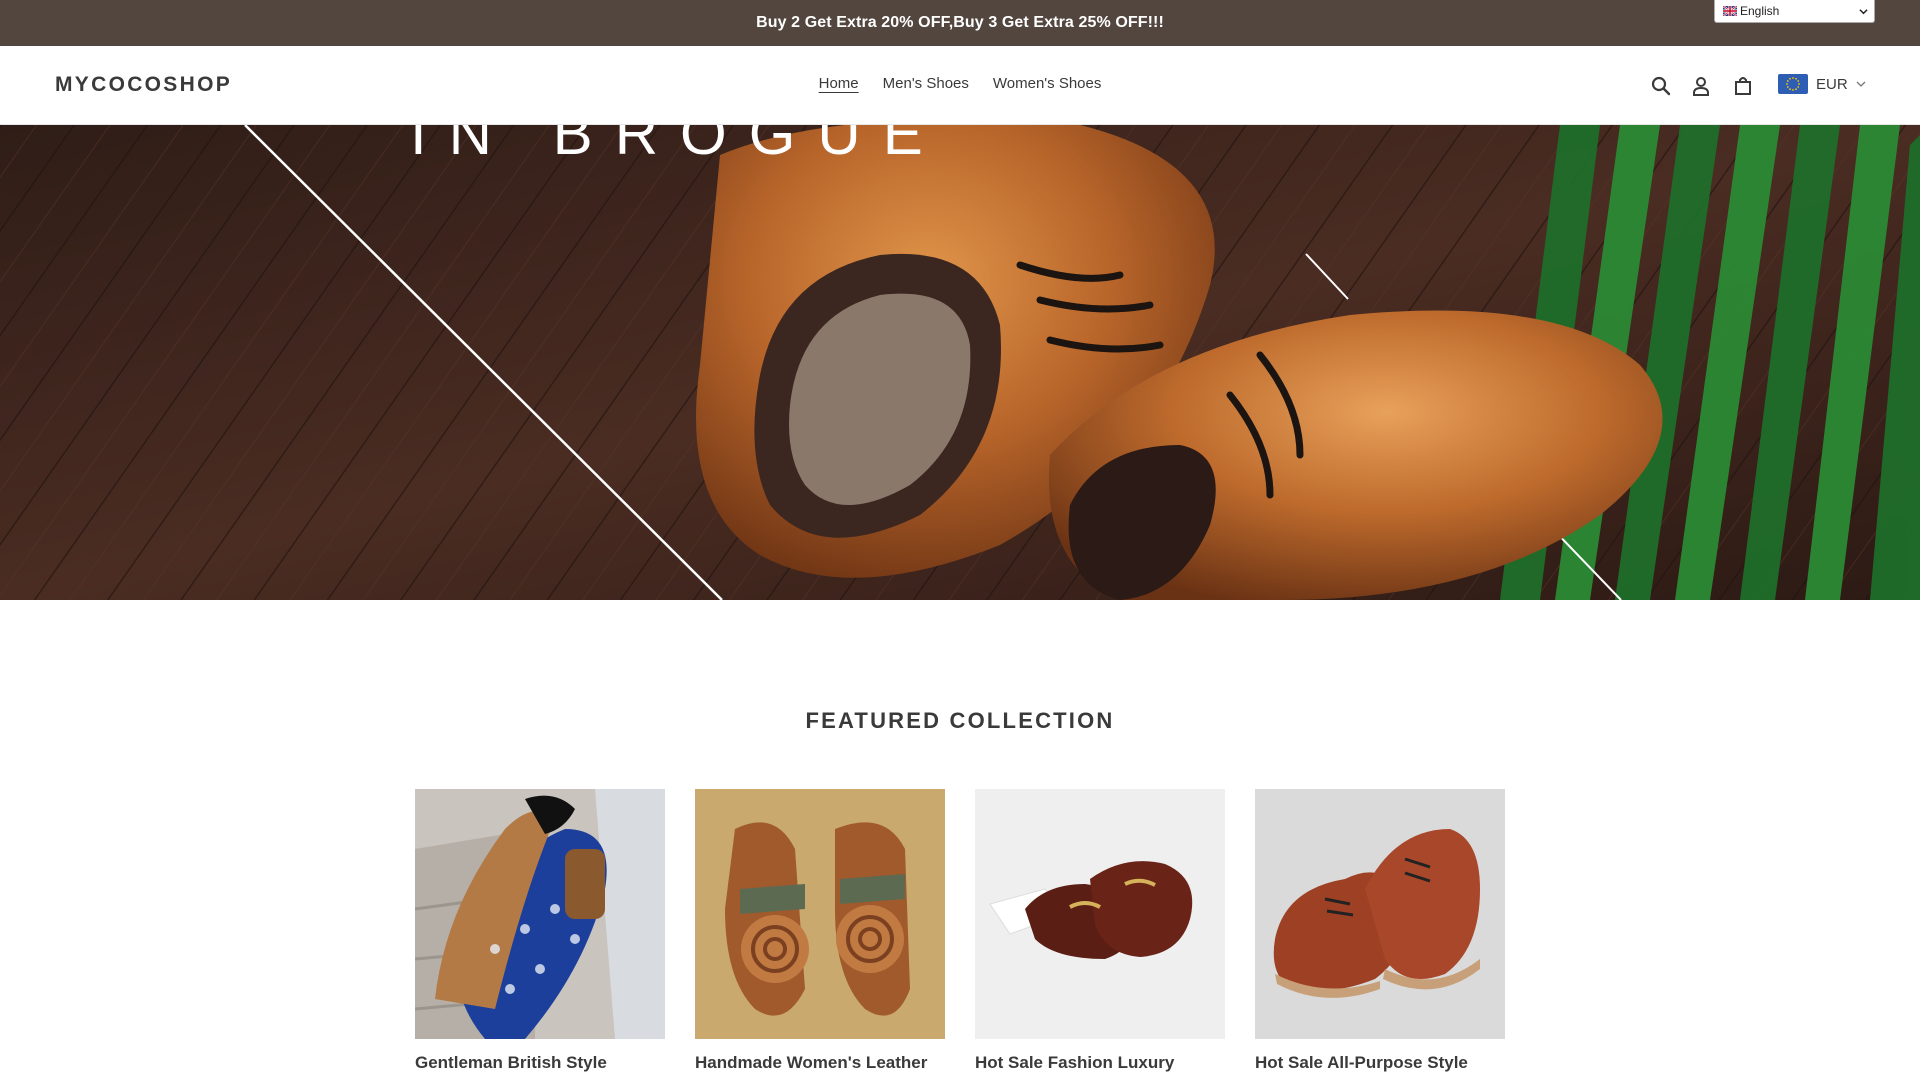 The image size is (1920, 1080). I want to click on product-title: Handmade Women's Leather, so click(820, 1063).